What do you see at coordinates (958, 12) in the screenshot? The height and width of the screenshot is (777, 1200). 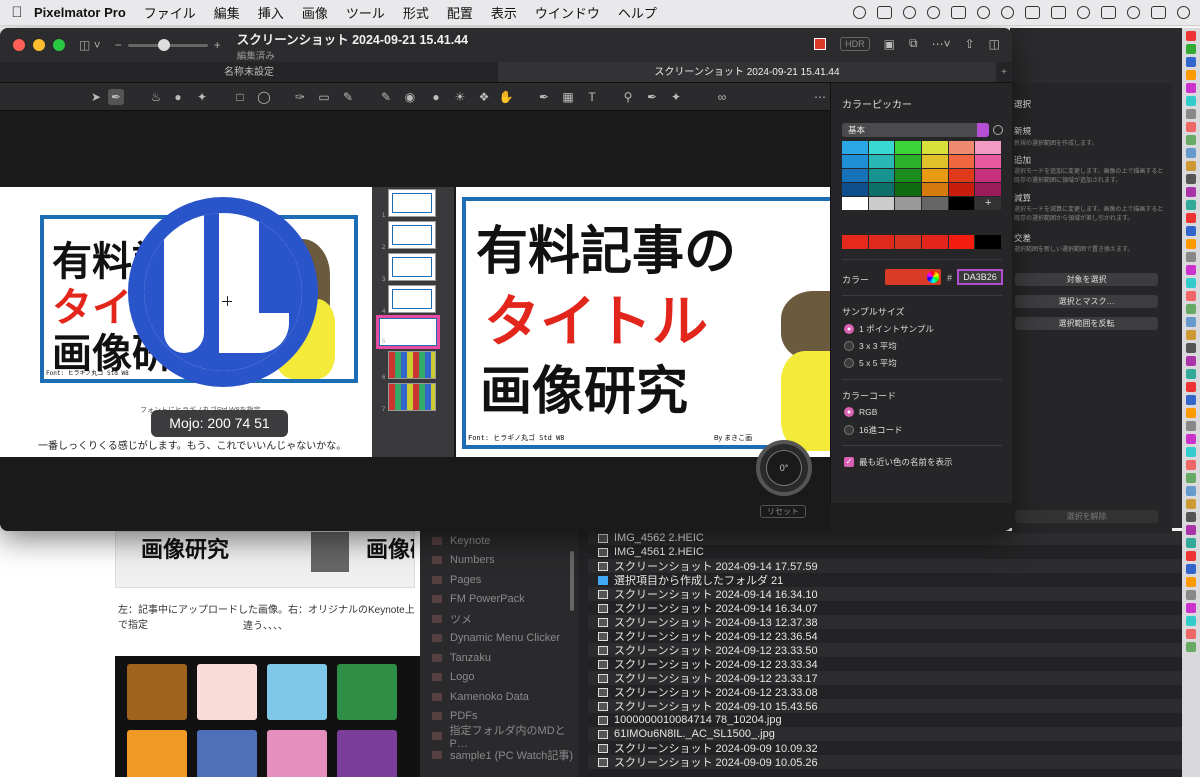 I see `display-icon` at bounding box center [958, 12].